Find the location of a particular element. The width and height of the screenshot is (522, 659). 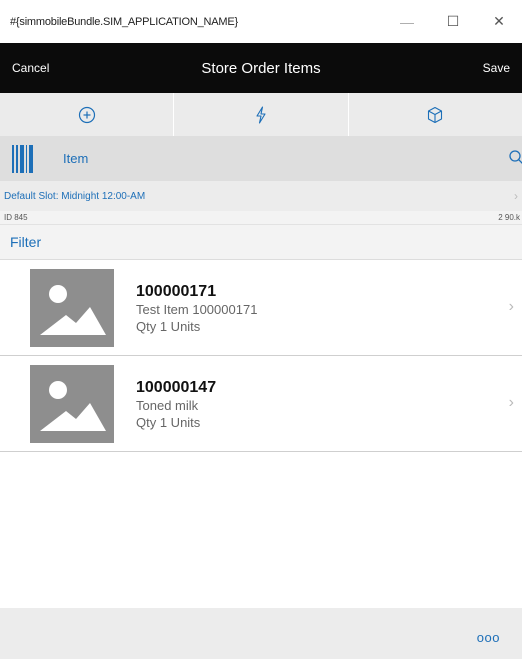

tab-add is located at coordinates (87, 114).